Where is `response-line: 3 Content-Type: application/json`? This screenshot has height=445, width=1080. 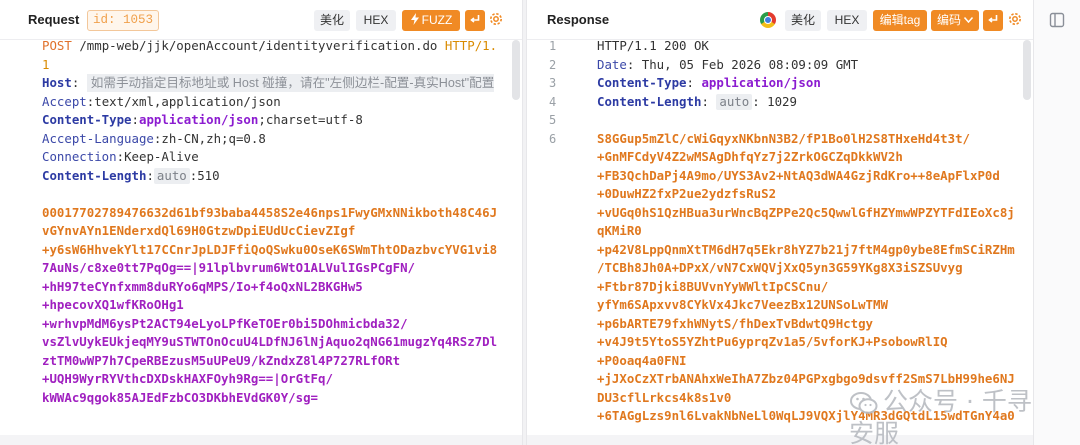
response-line: 3 Content-Type: application/json is located at coordinates (780, 83).